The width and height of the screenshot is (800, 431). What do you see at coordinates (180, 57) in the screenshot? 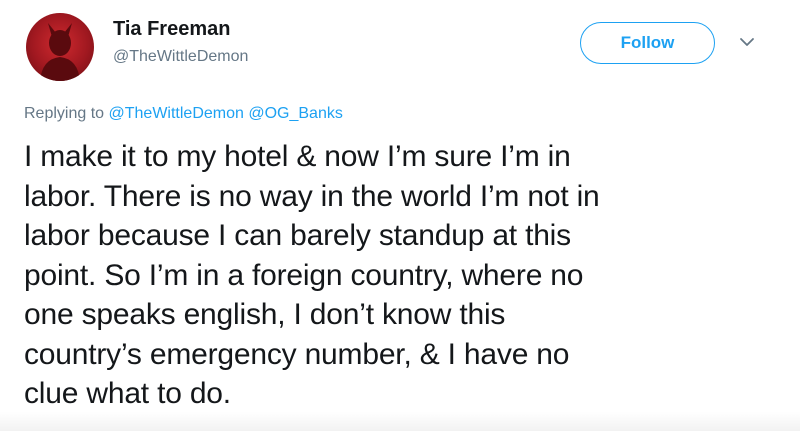
I see `author-handle: @TheWittleDemon` at bounding box center [180, 57].